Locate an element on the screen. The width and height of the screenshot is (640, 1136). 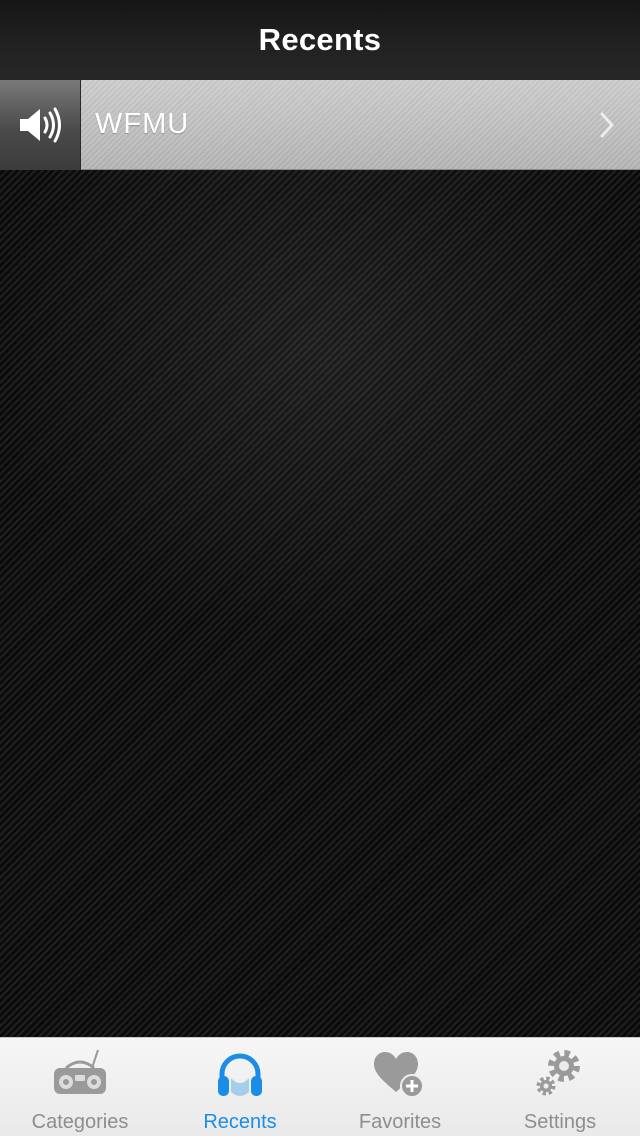
tab-categories: Categories is located at coordinates (80, 1087).